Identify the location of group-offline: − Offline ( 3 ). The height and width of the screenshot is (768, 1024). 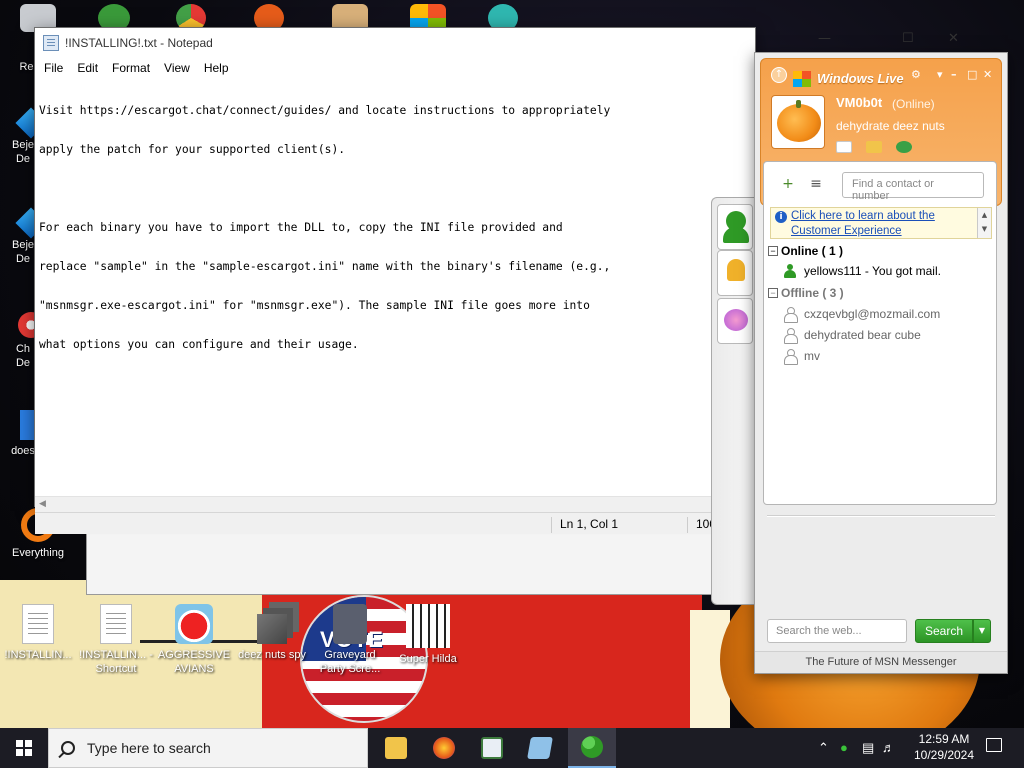
(806, 293).